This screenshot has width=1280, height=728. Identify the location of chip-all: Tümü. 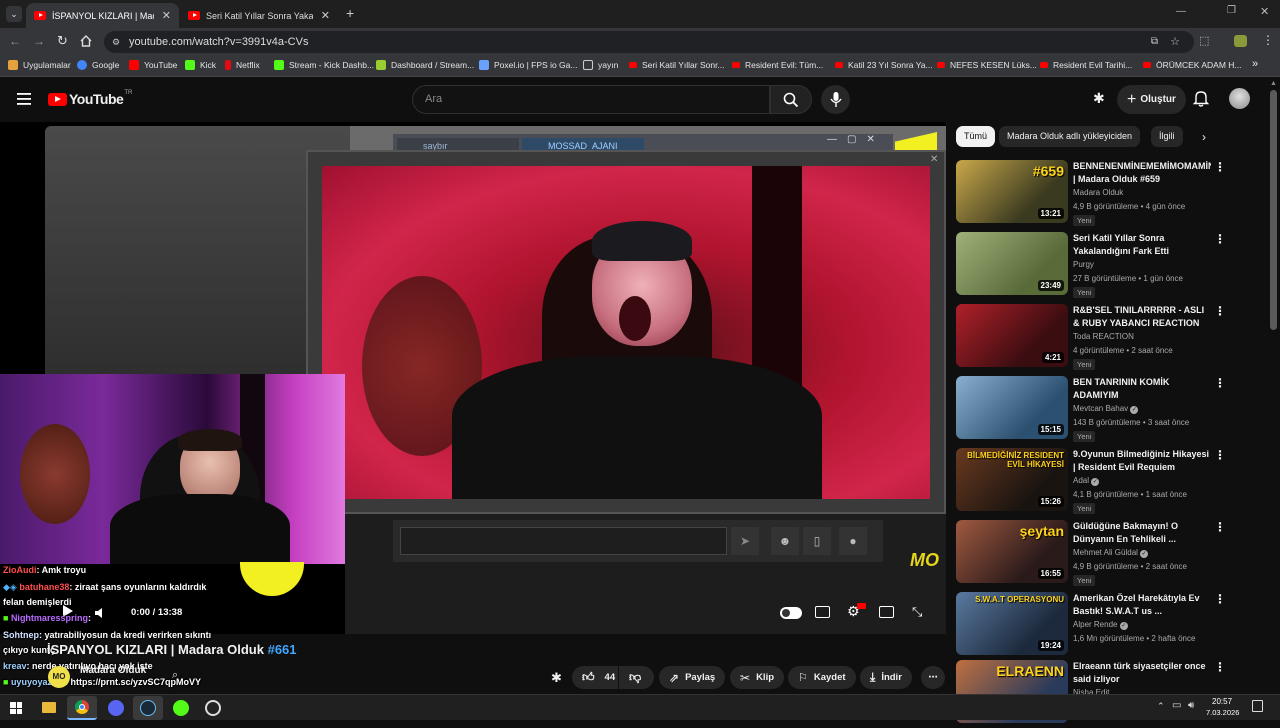
(976, 136).